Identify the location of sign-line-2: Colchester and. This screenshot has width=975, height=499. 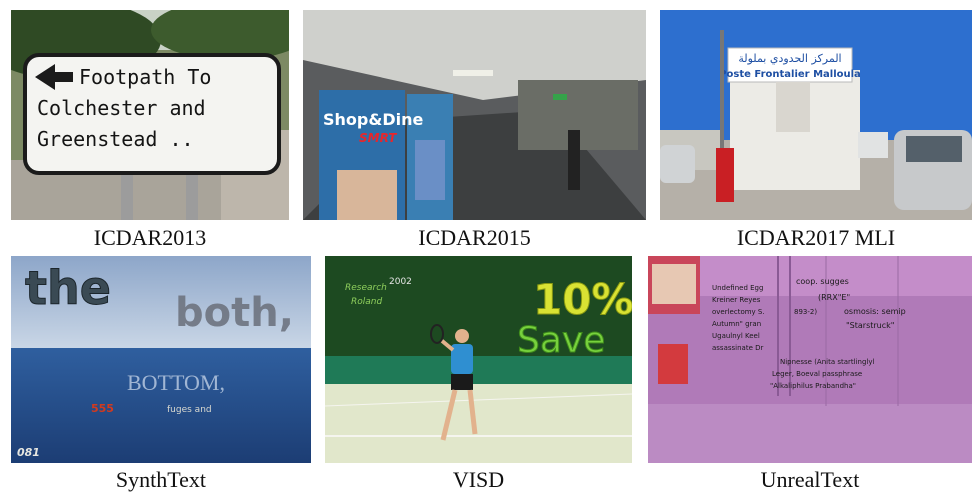
(121, 108).